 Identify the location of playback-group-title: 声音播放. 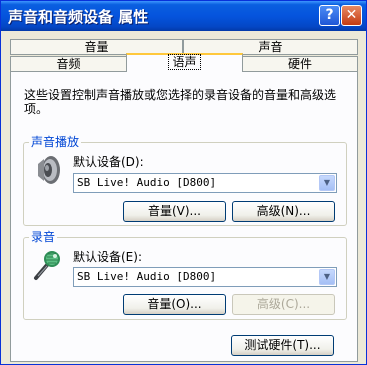
(55, 142).